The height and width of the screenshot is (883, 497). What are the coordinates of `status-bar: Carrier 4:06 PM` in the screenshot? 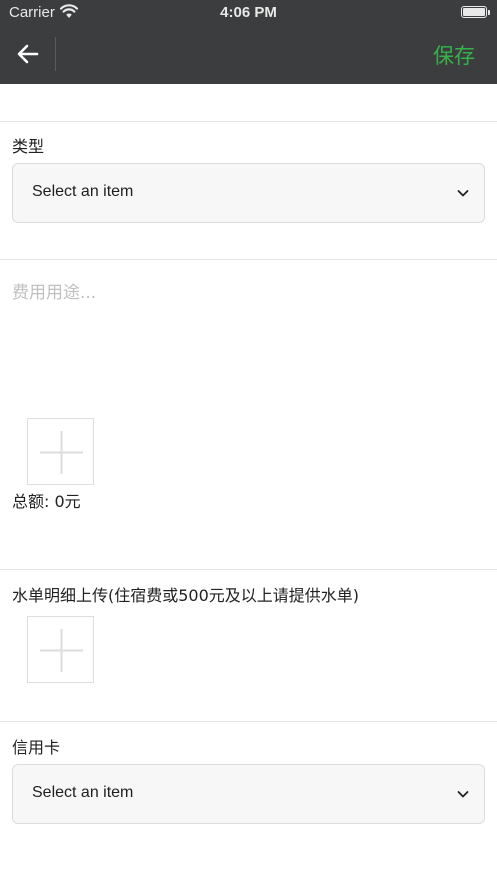 It's located at (248, 13).